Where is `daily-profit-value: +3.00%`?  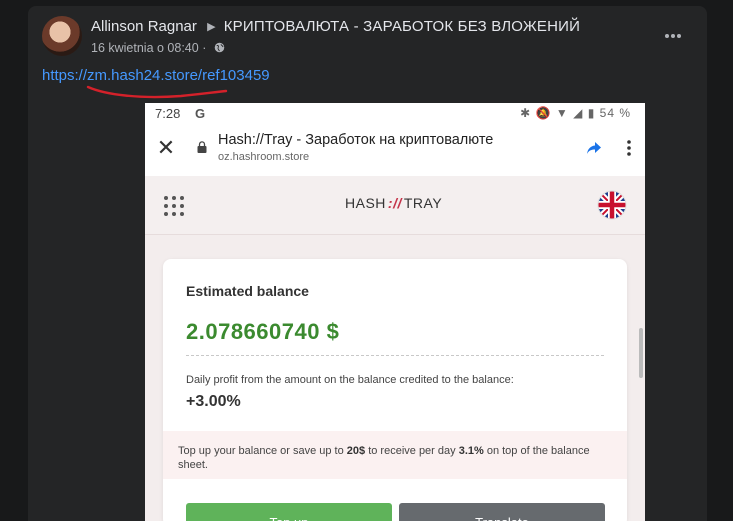 daily-profit-value: +3.00% is located at coordinates (213, 401).